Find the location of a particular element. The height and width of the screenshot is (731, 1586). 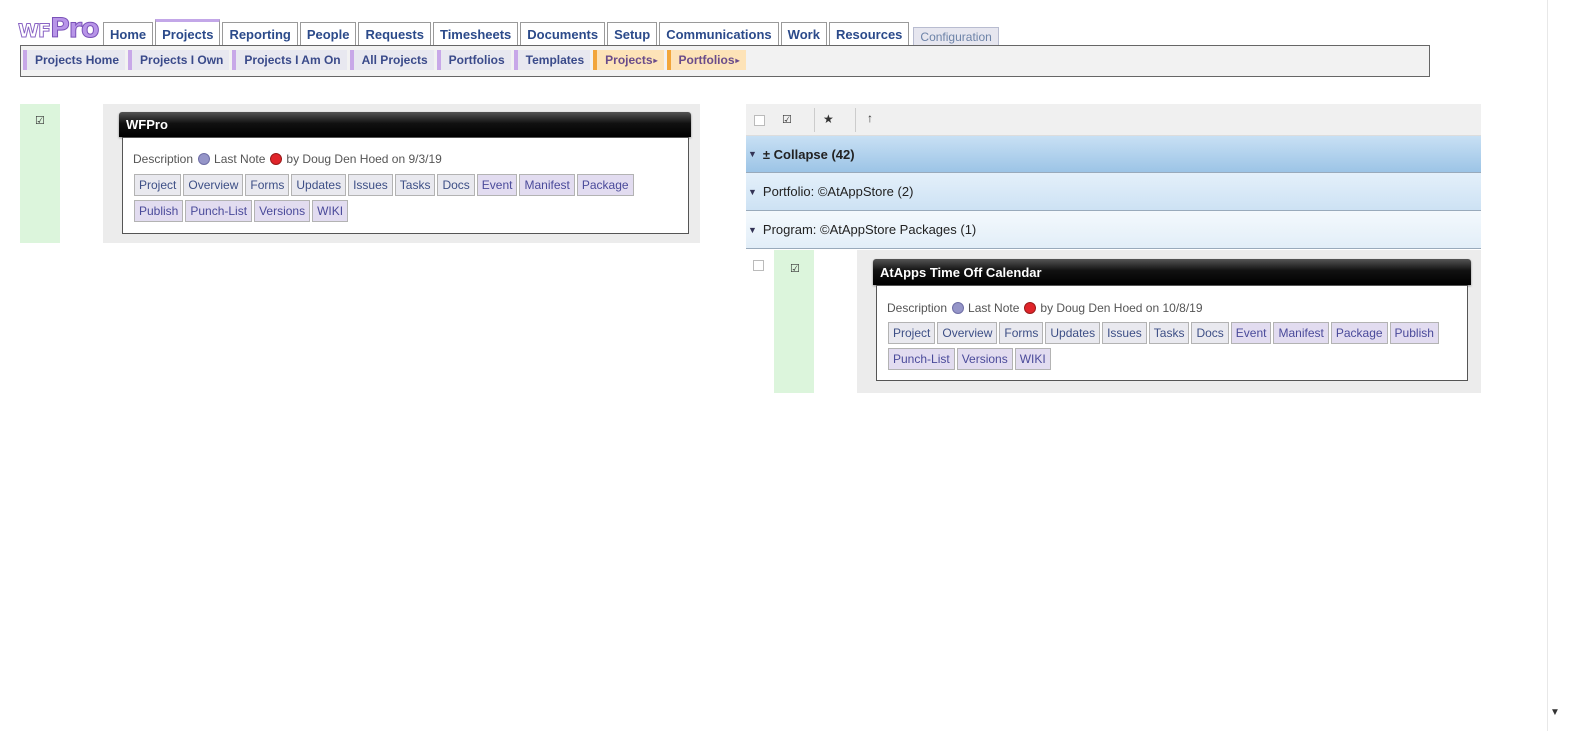

tab-work: Work is located at coordinates (803, 34).